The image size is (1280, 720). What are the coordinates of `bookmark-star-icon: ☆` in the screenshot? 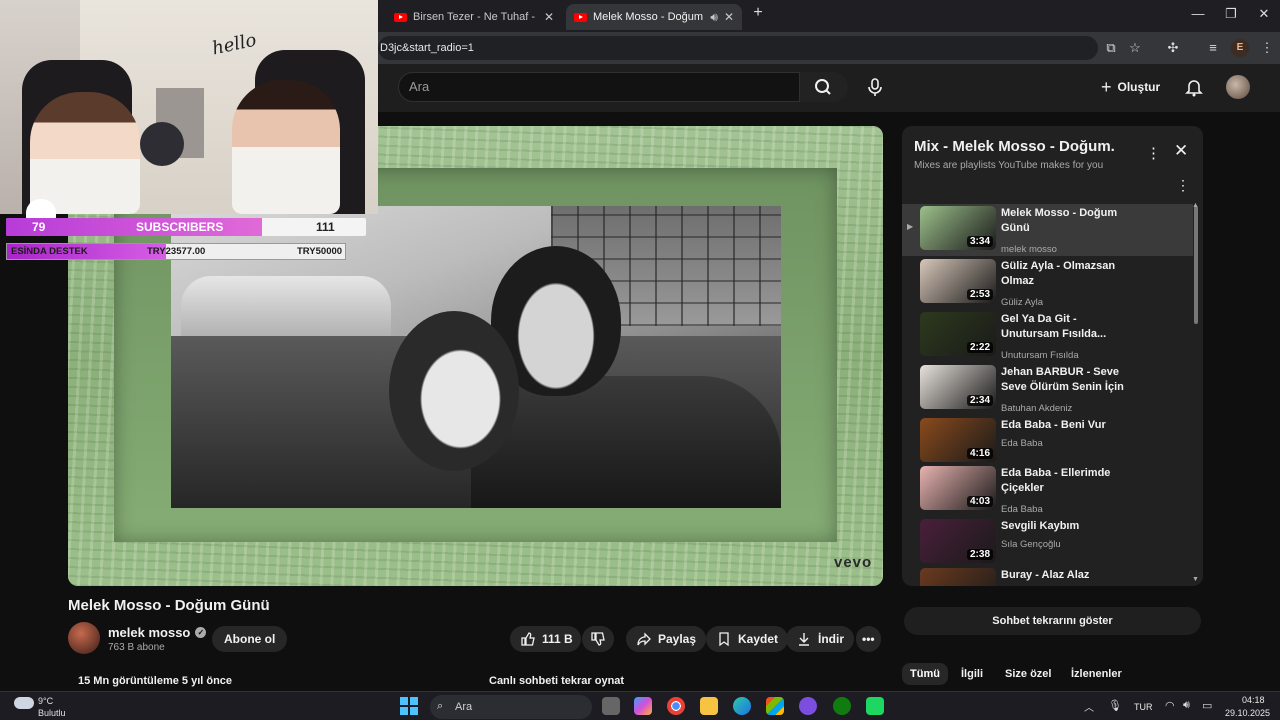 It's located at (1135, 48).